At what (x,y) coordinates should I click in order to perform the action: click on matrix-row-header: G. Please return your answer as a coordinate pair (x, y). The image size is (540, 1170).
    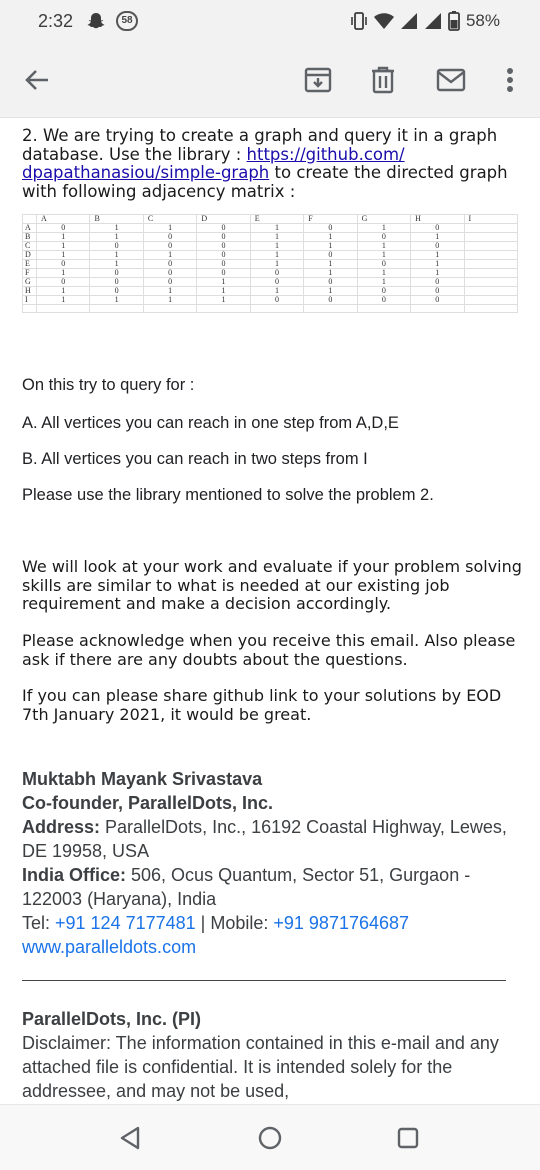
    Looking at the image, I should click on (29, 282).